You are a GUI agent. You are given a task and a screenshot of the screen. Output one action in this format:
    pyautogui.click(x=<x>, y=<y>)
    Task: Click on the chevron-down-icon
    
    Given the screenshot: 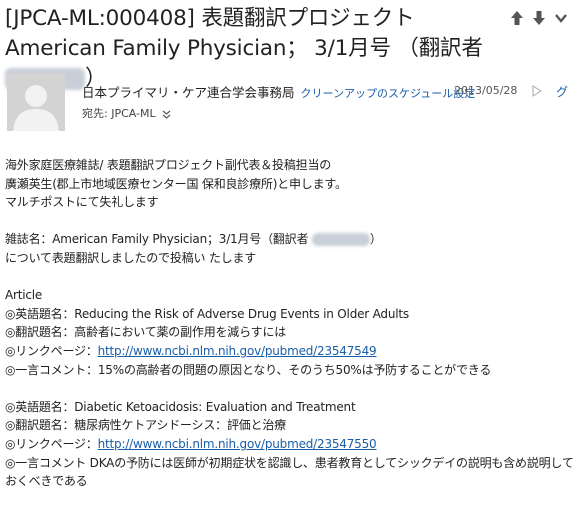 What is the action you would take?
    pyautogui.click(x=561, y=18)
    